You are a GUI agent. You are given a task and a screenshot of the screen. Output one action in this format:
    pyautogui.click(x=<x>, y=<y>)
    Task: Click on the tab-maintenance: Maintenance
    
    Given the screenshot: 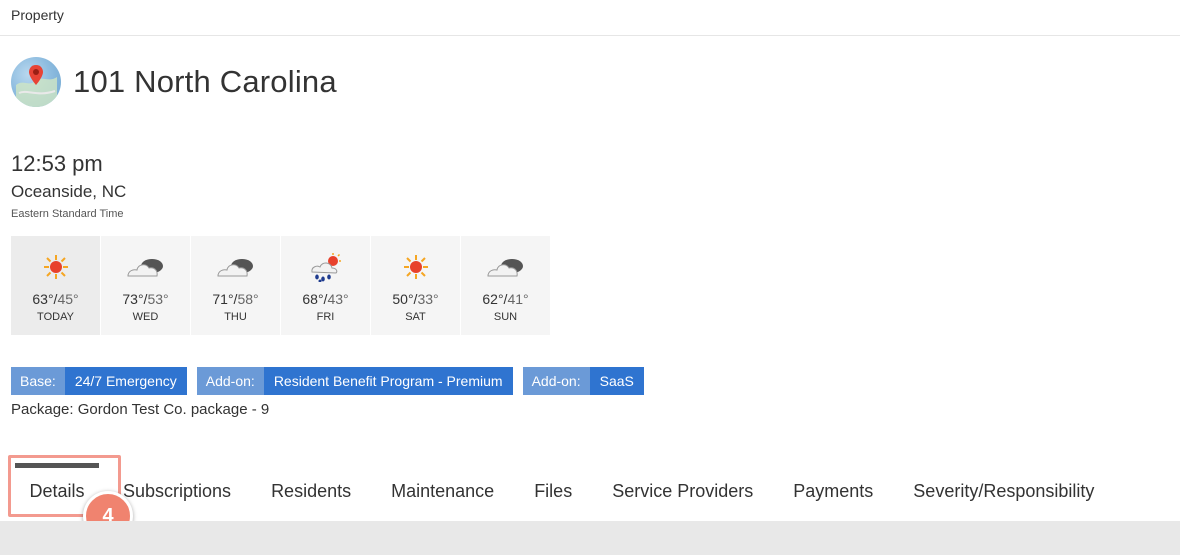 What is the action you would take?
    pyautogui.click(x=442, y=491)
    